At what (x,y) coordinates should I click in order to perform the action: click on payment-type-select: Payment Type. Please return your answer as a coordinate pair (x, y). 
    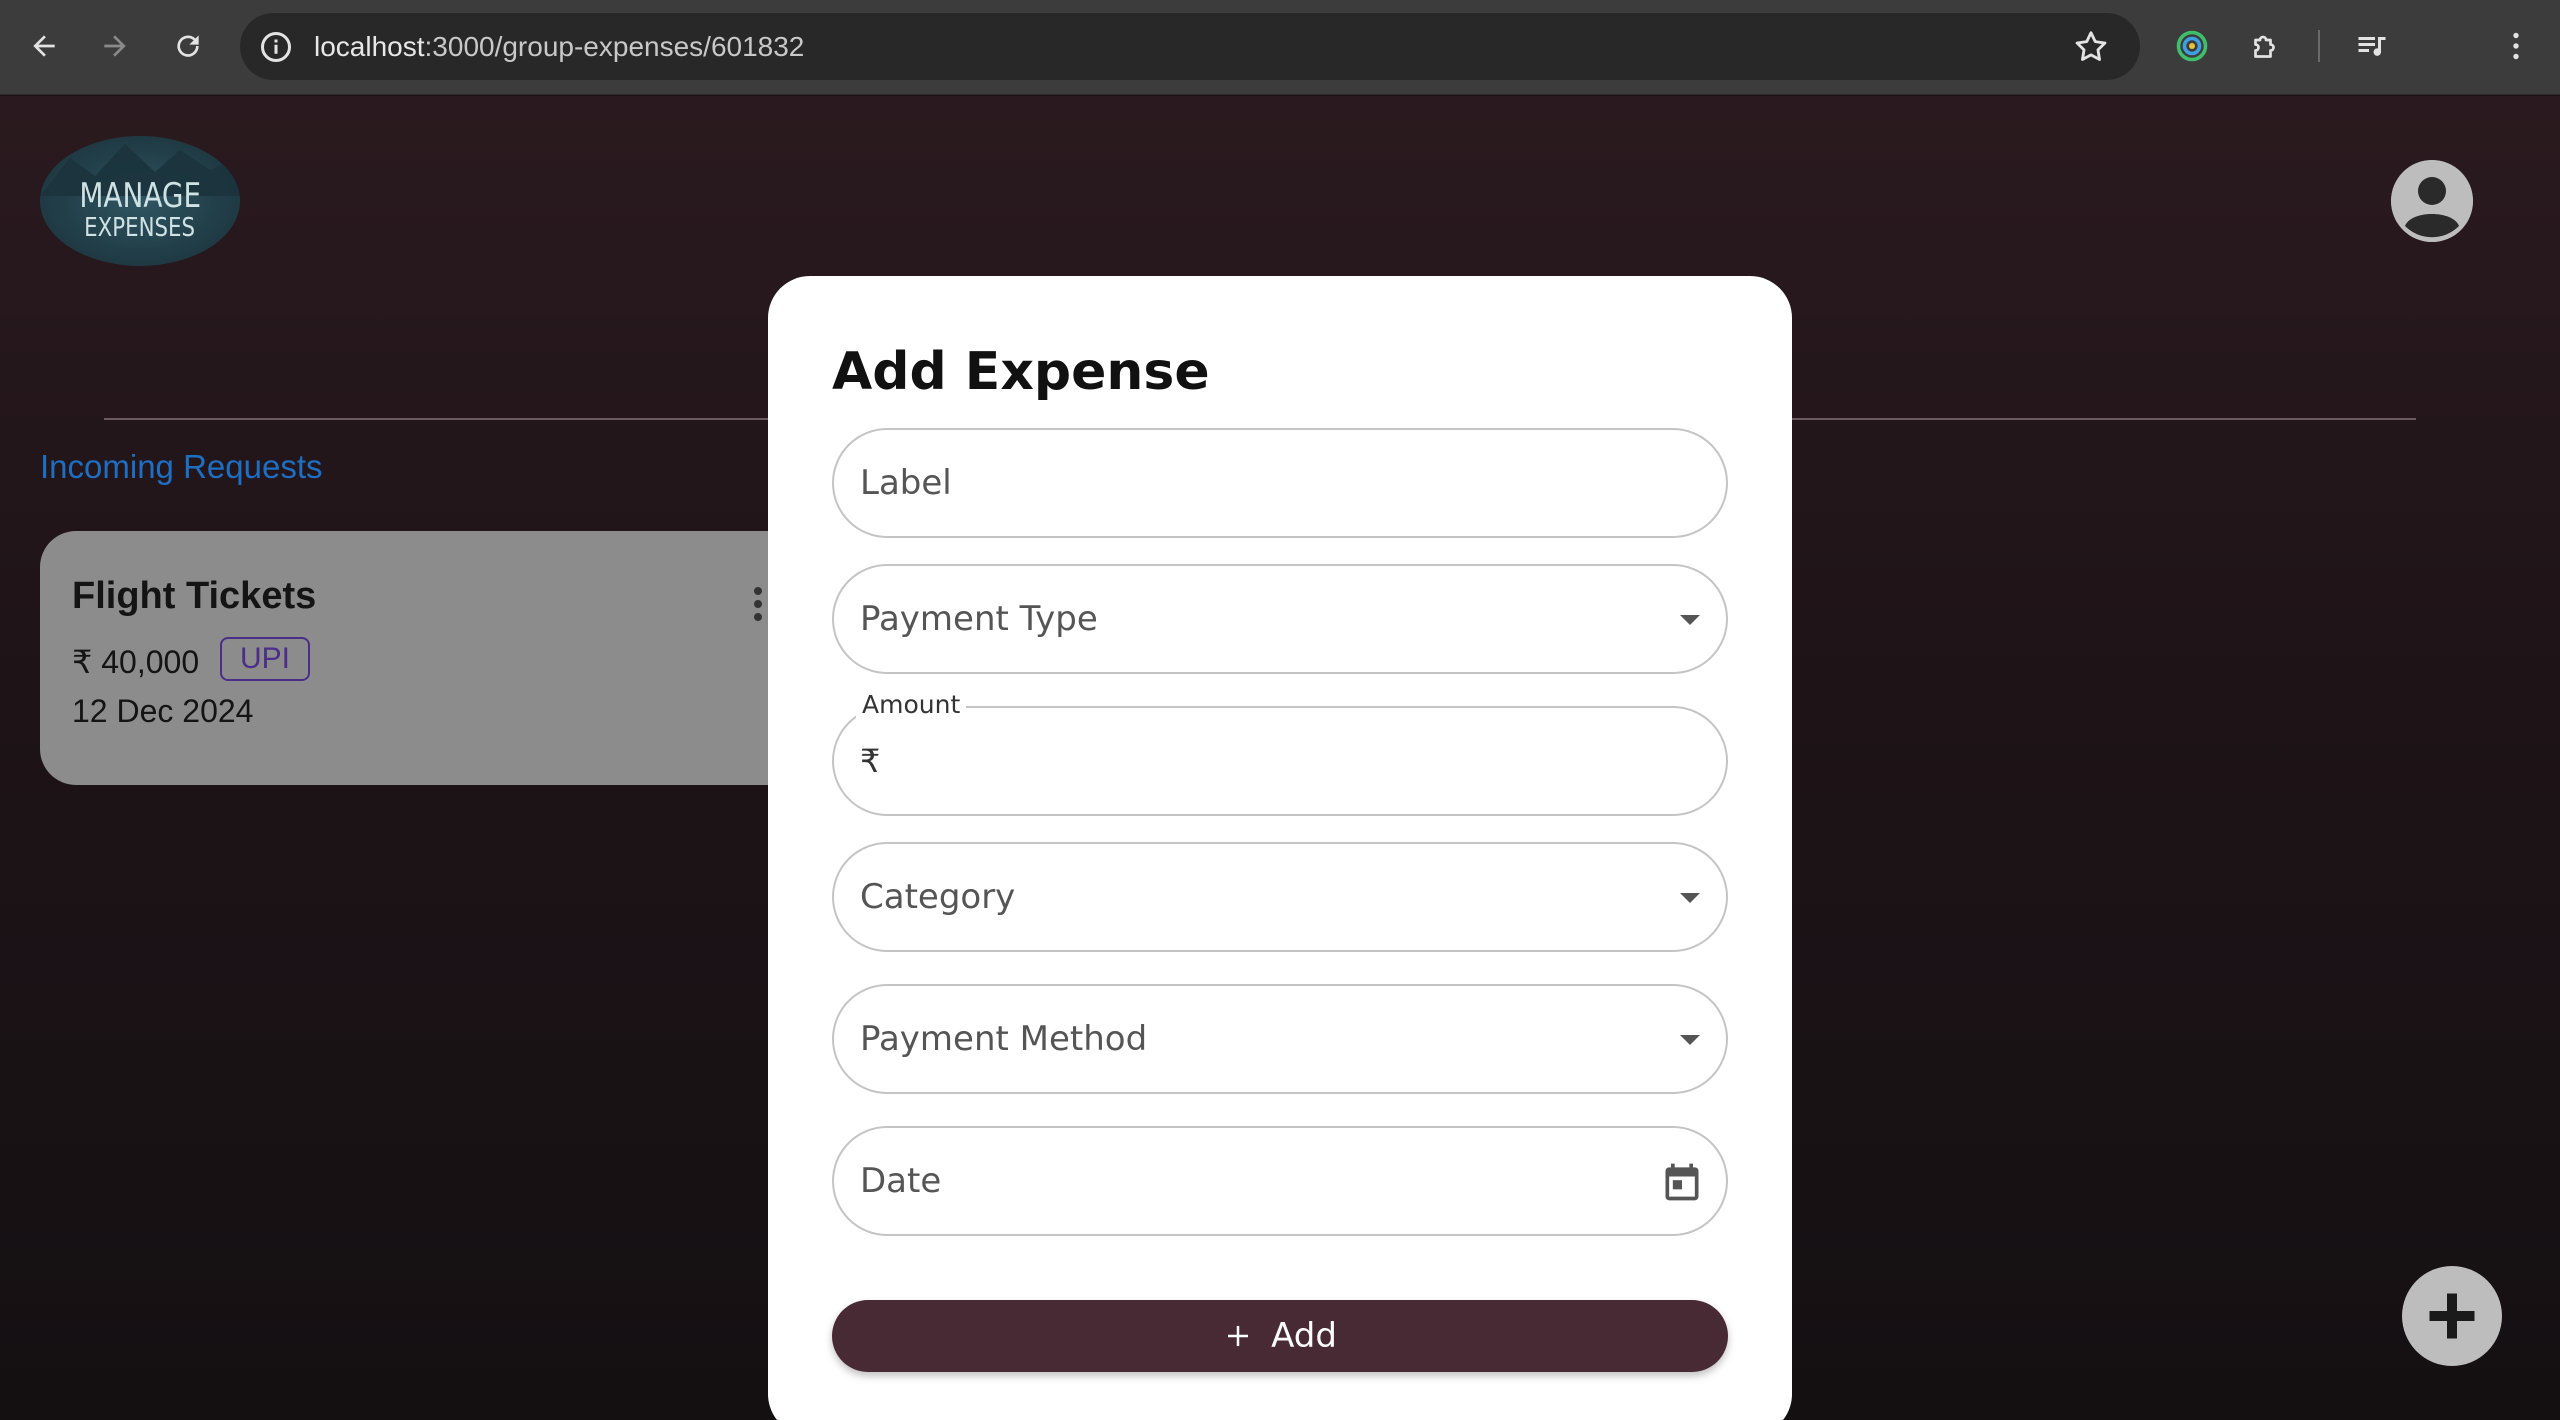
    Looking at the image, I should click on (1280, 619).